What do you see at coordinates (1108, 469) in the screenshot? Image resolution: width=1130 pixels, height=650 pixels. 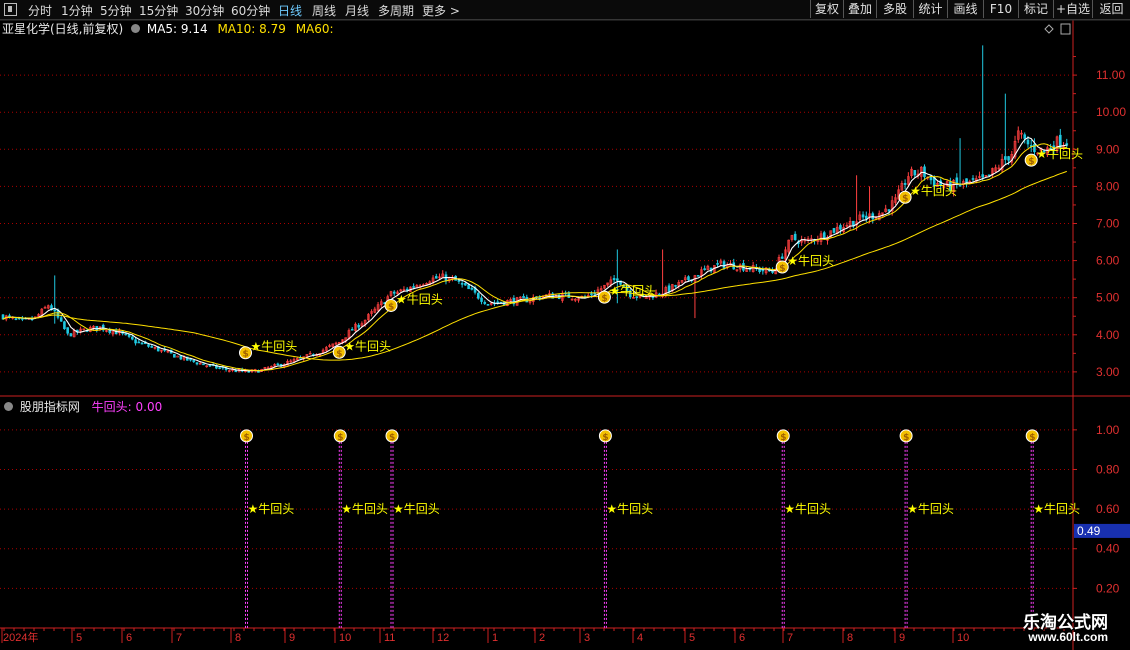 I see `sub-ytick-label-3: 0.80` at bounding box center [1108, 469].